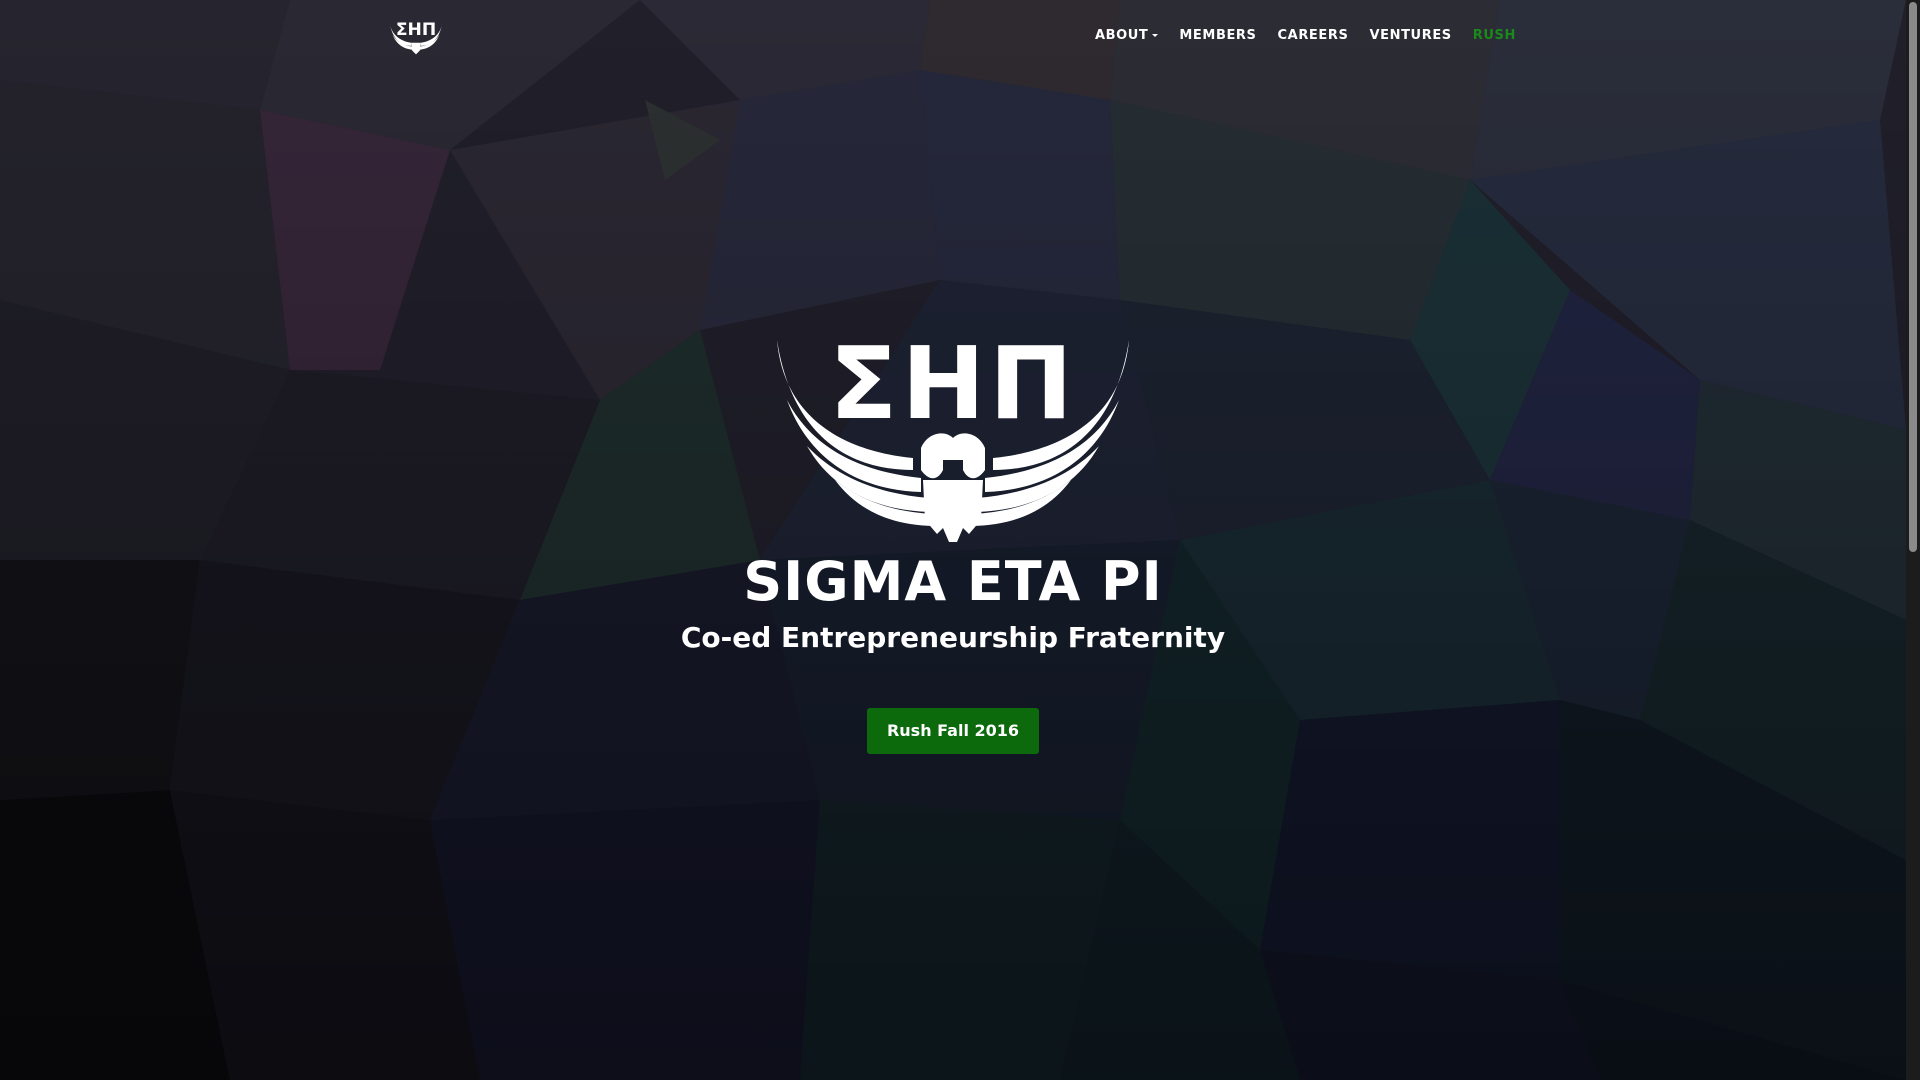 The image size is (1920, 1080). I want to click on hero-eagle-emblem-icon: ΣΗΠ, so click(953, 433).